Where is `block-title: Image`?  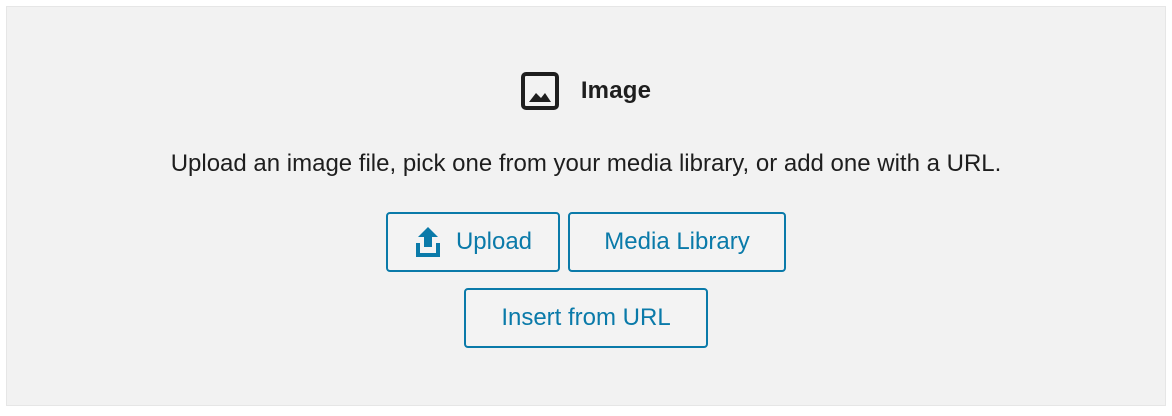 block-title: Image is located at coordinates (616, 90).